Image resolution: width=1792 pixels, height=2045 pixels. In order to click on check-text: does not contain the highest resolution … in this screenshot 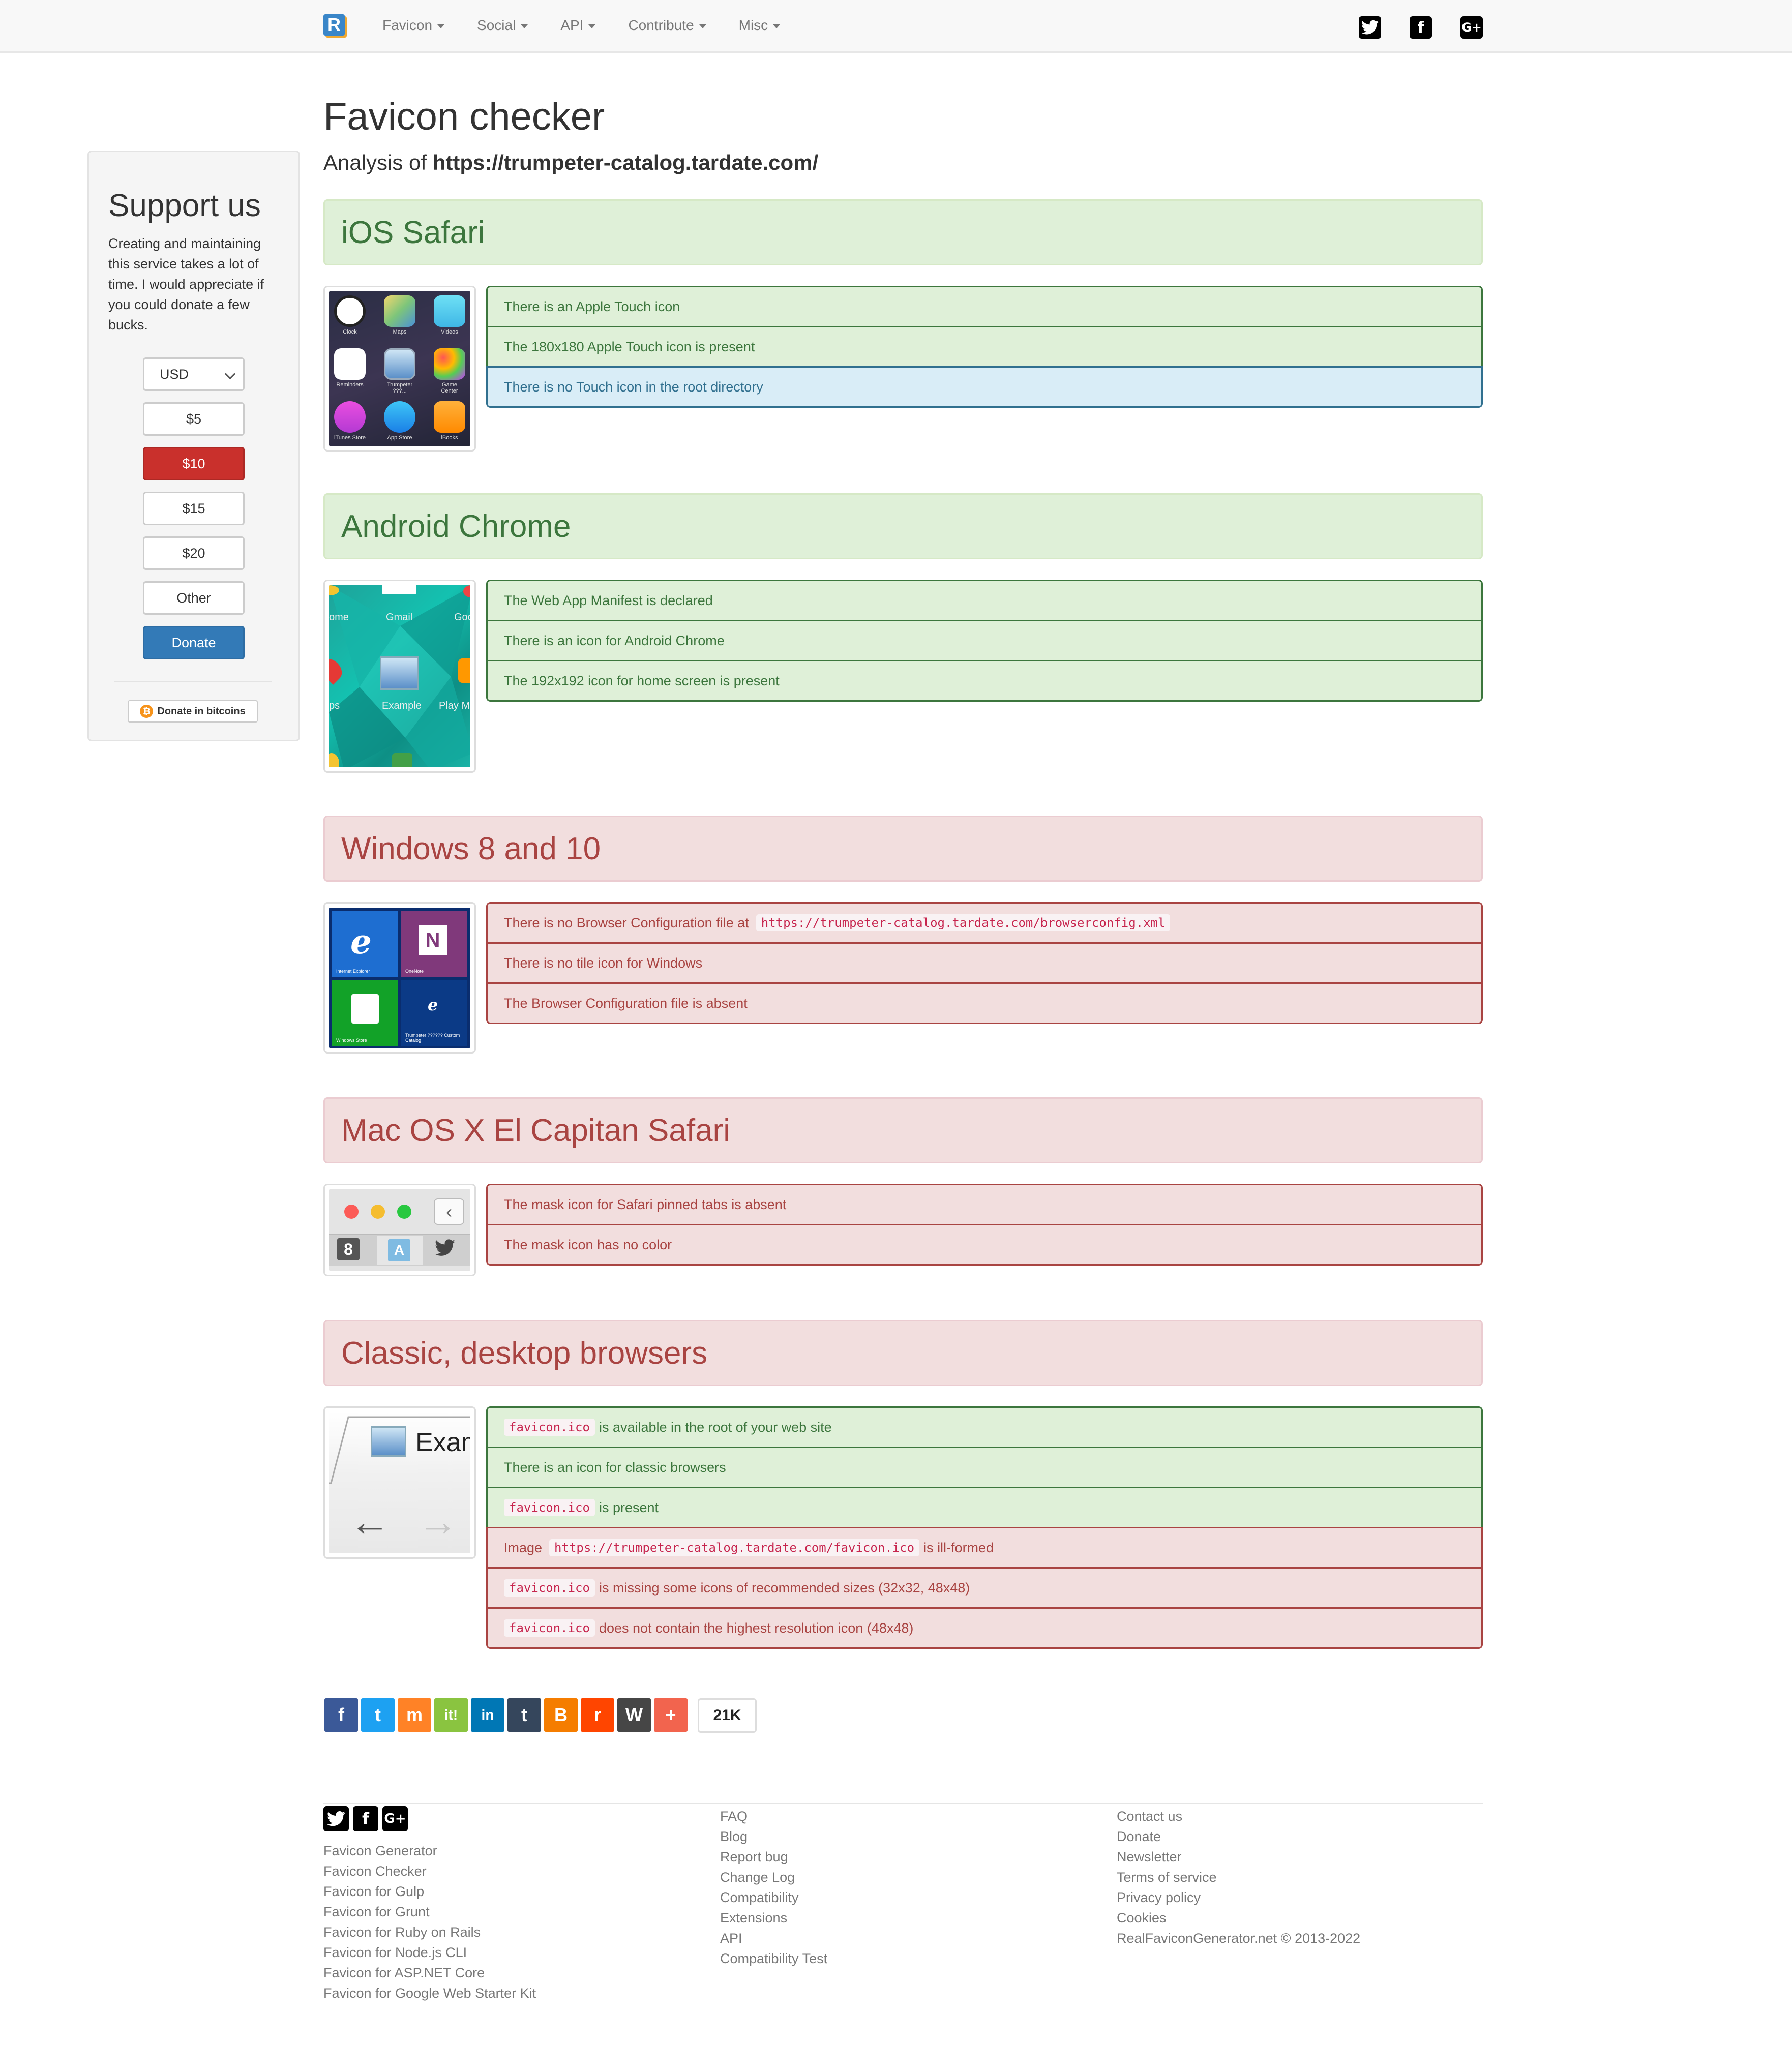, I will do `click(756, 1628)`.